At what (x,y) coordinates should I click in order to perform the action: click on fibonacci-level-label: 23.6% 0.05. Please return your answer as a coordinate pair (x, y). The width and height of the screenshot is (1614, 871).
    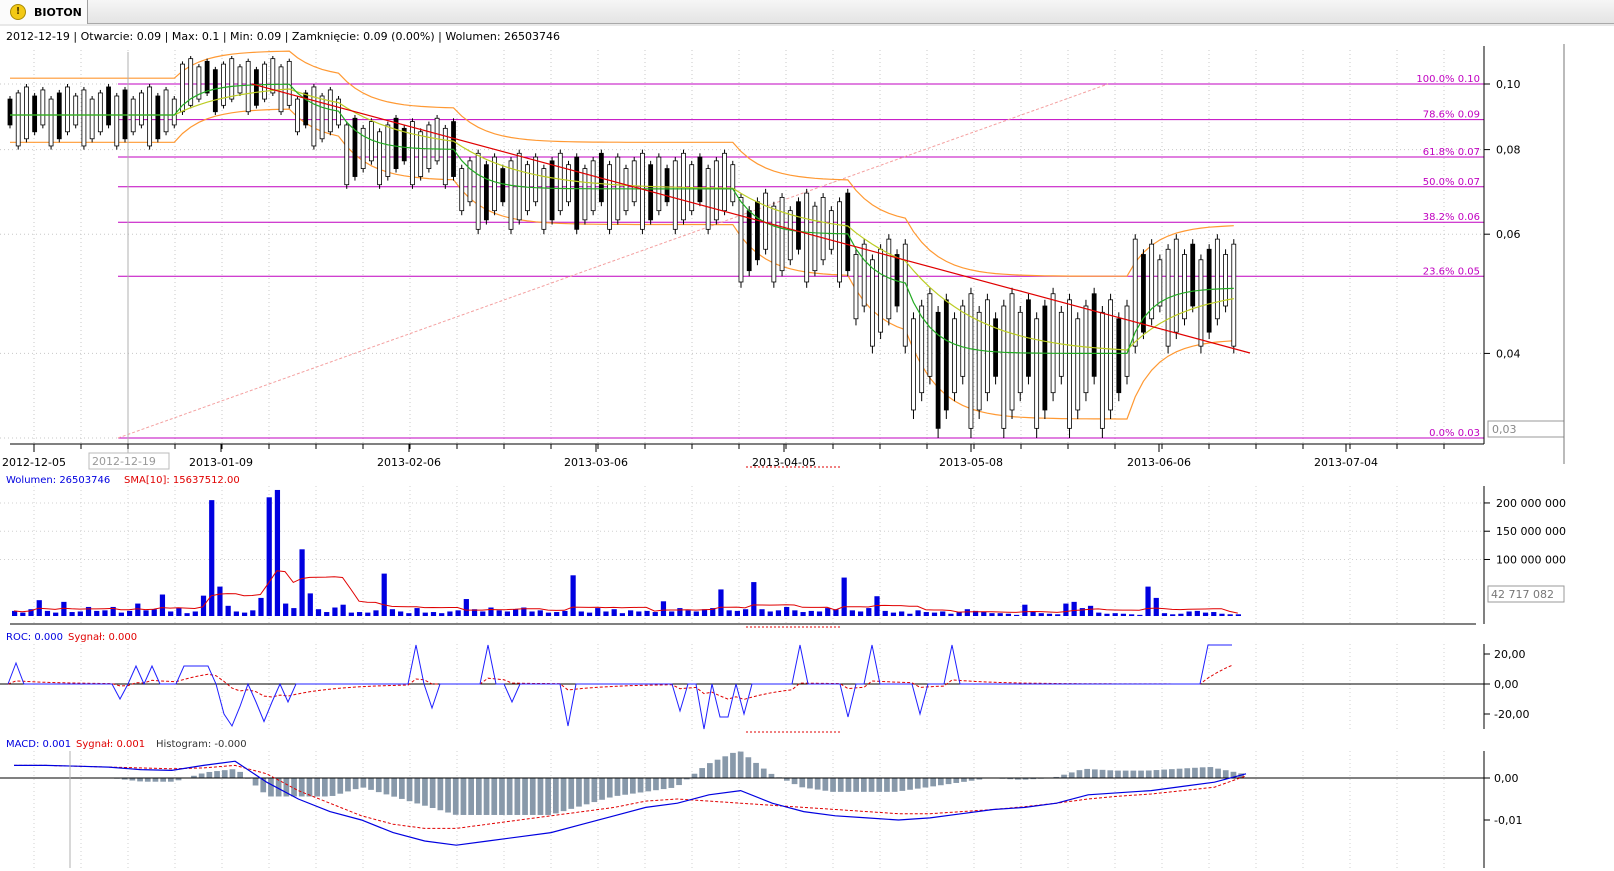
    Looking at the image, I should click on (1451, 271).